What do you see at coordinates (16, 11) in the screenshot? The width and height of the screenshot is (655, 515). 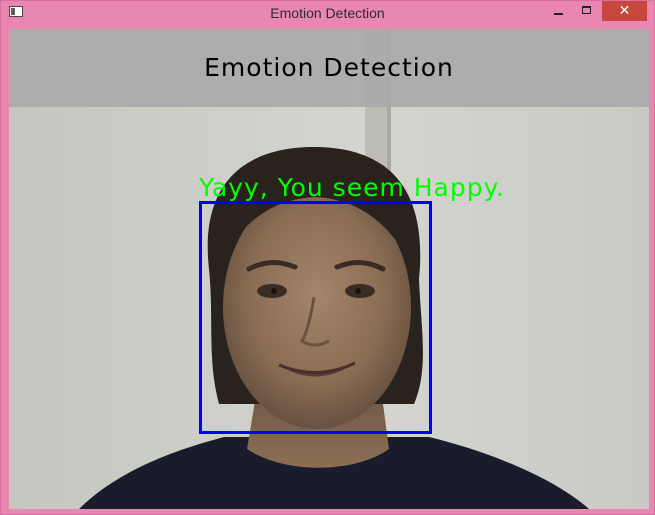 I see `app-window-icon` at bounding box center [16, 11].